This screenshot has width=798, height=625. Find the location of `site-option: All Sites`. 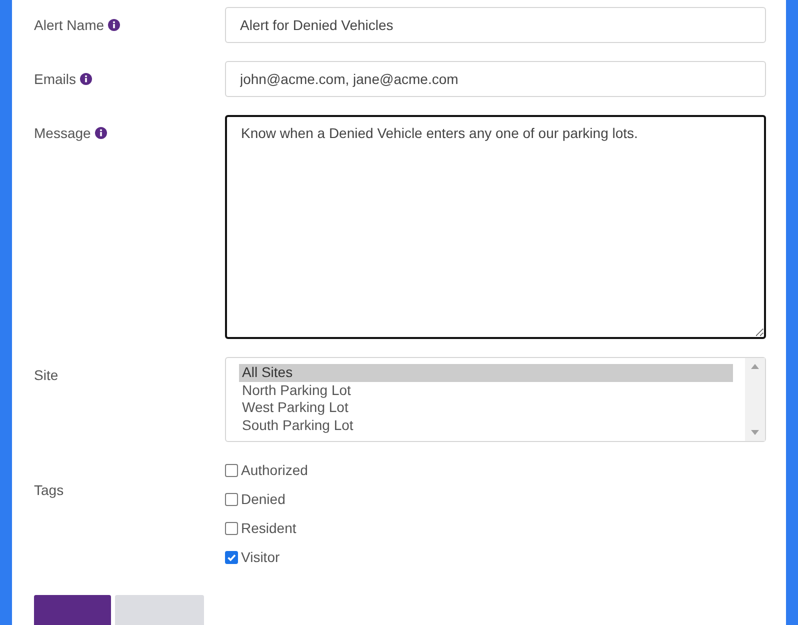

site-option: All Sites is located at coordinates (486, 373).